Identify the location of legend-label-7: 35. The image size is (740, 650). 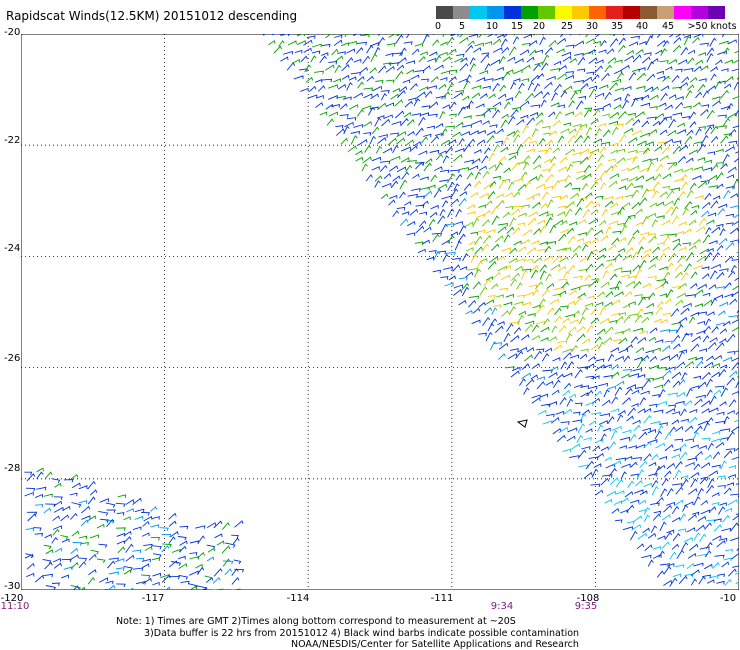
(617, 26).